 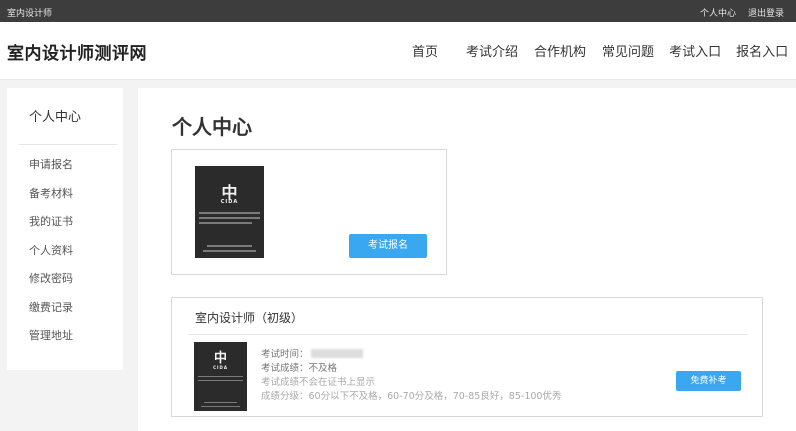 I want to click on exam-result-row: 考试成绩：不及格, so click(x=411, y=369).